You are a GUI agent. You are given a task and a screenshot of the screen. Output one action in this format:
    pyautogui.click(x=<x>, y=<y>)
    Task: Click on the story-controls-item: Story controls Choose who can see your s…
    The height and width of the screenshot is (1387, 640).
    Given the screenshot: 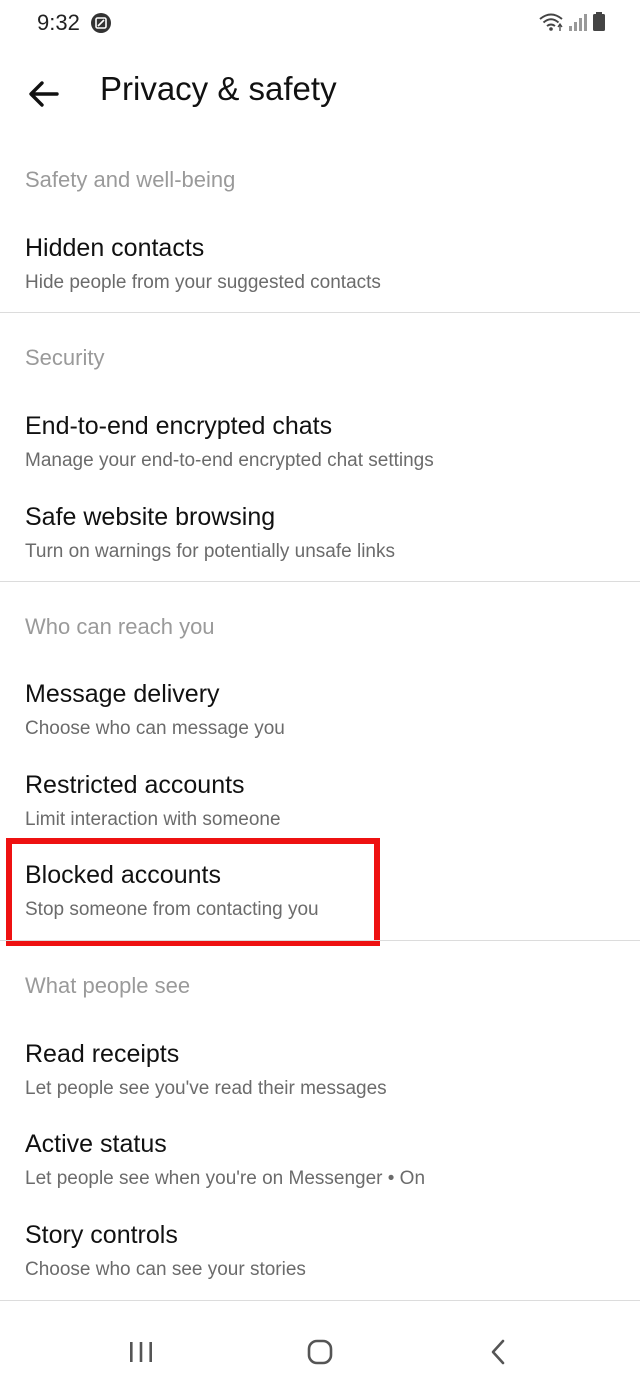 What is the action you would take?
    pyautogui.click(x=320, y=1258)
    